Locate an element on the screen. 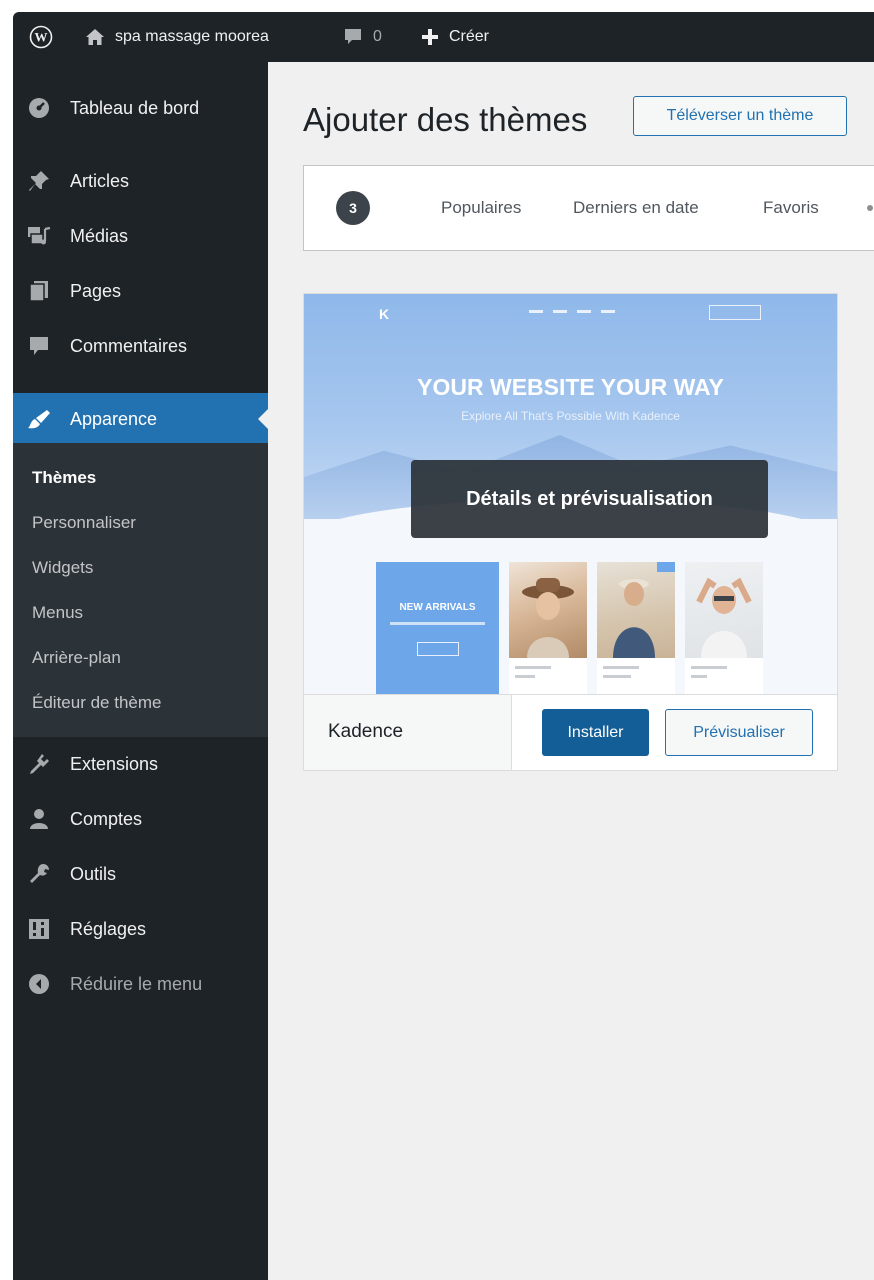 The height and width of the screenshot is (1280, 874). wrench-icon is located at coordinates (39, 874).